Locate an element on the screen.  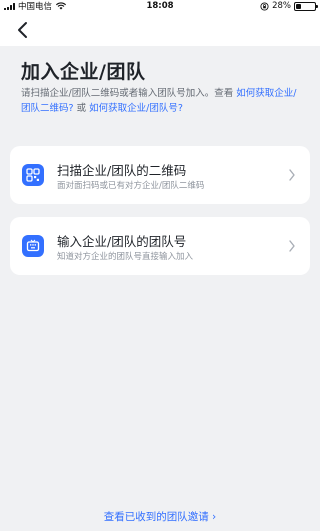
battery-percent: 28% is located at coordinates (281, 6).